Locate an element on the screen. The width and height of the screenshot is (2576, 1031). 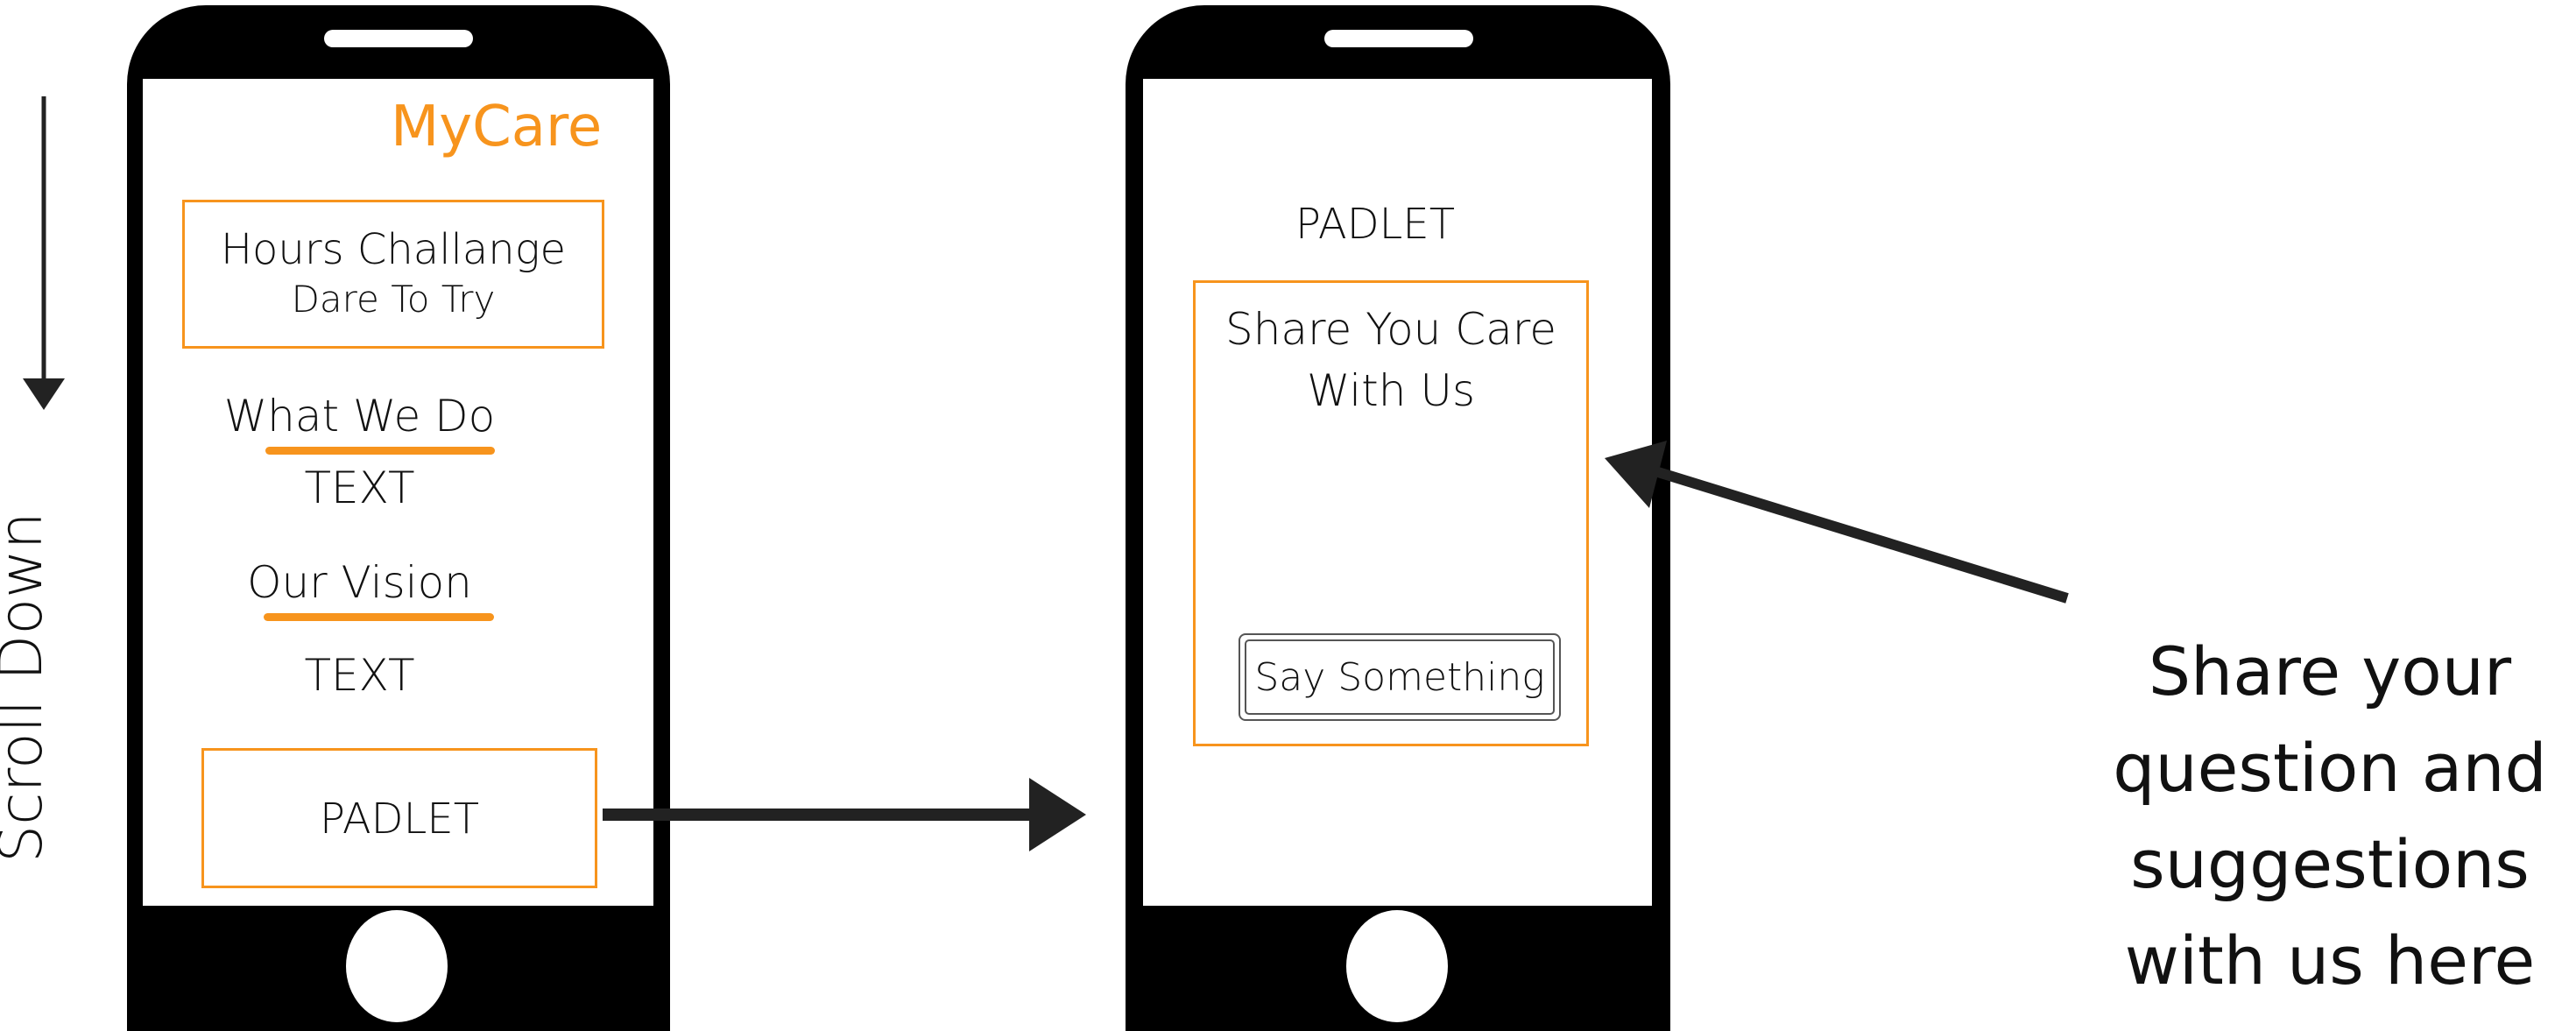
caption-line: Share your is located at coordinates (2330, 671).